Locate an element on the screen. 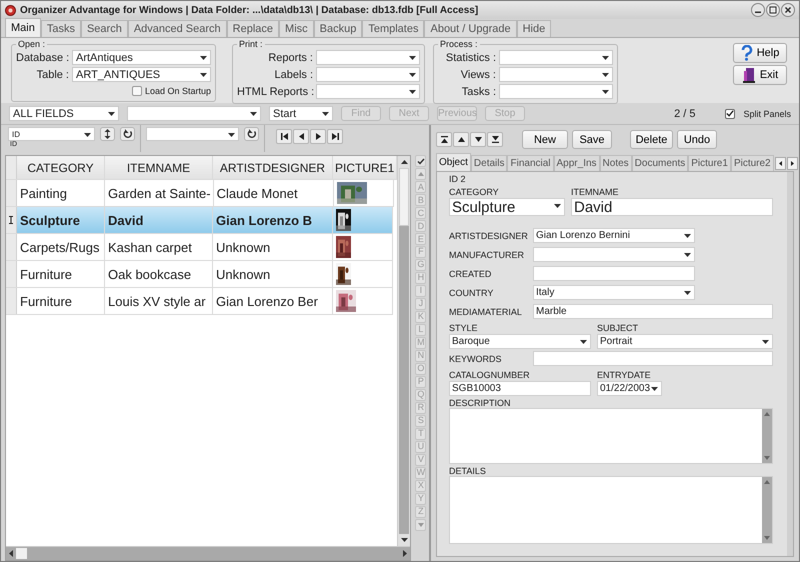 The width and height of the screenshot is (800, 562). text-field: David is located at coordinates (672, 207).